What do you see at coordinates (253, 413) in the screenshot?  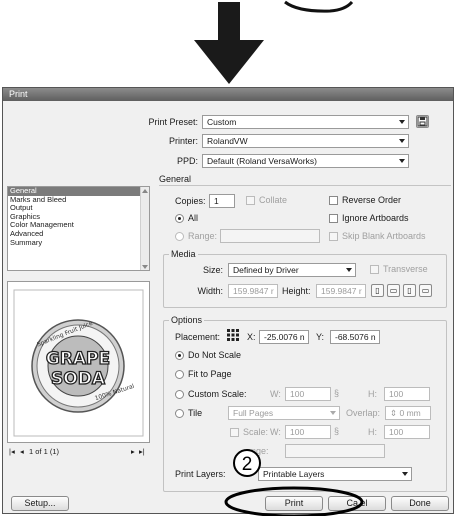 I see `tile-value: Full Pages` at bounding box center [253, 413].